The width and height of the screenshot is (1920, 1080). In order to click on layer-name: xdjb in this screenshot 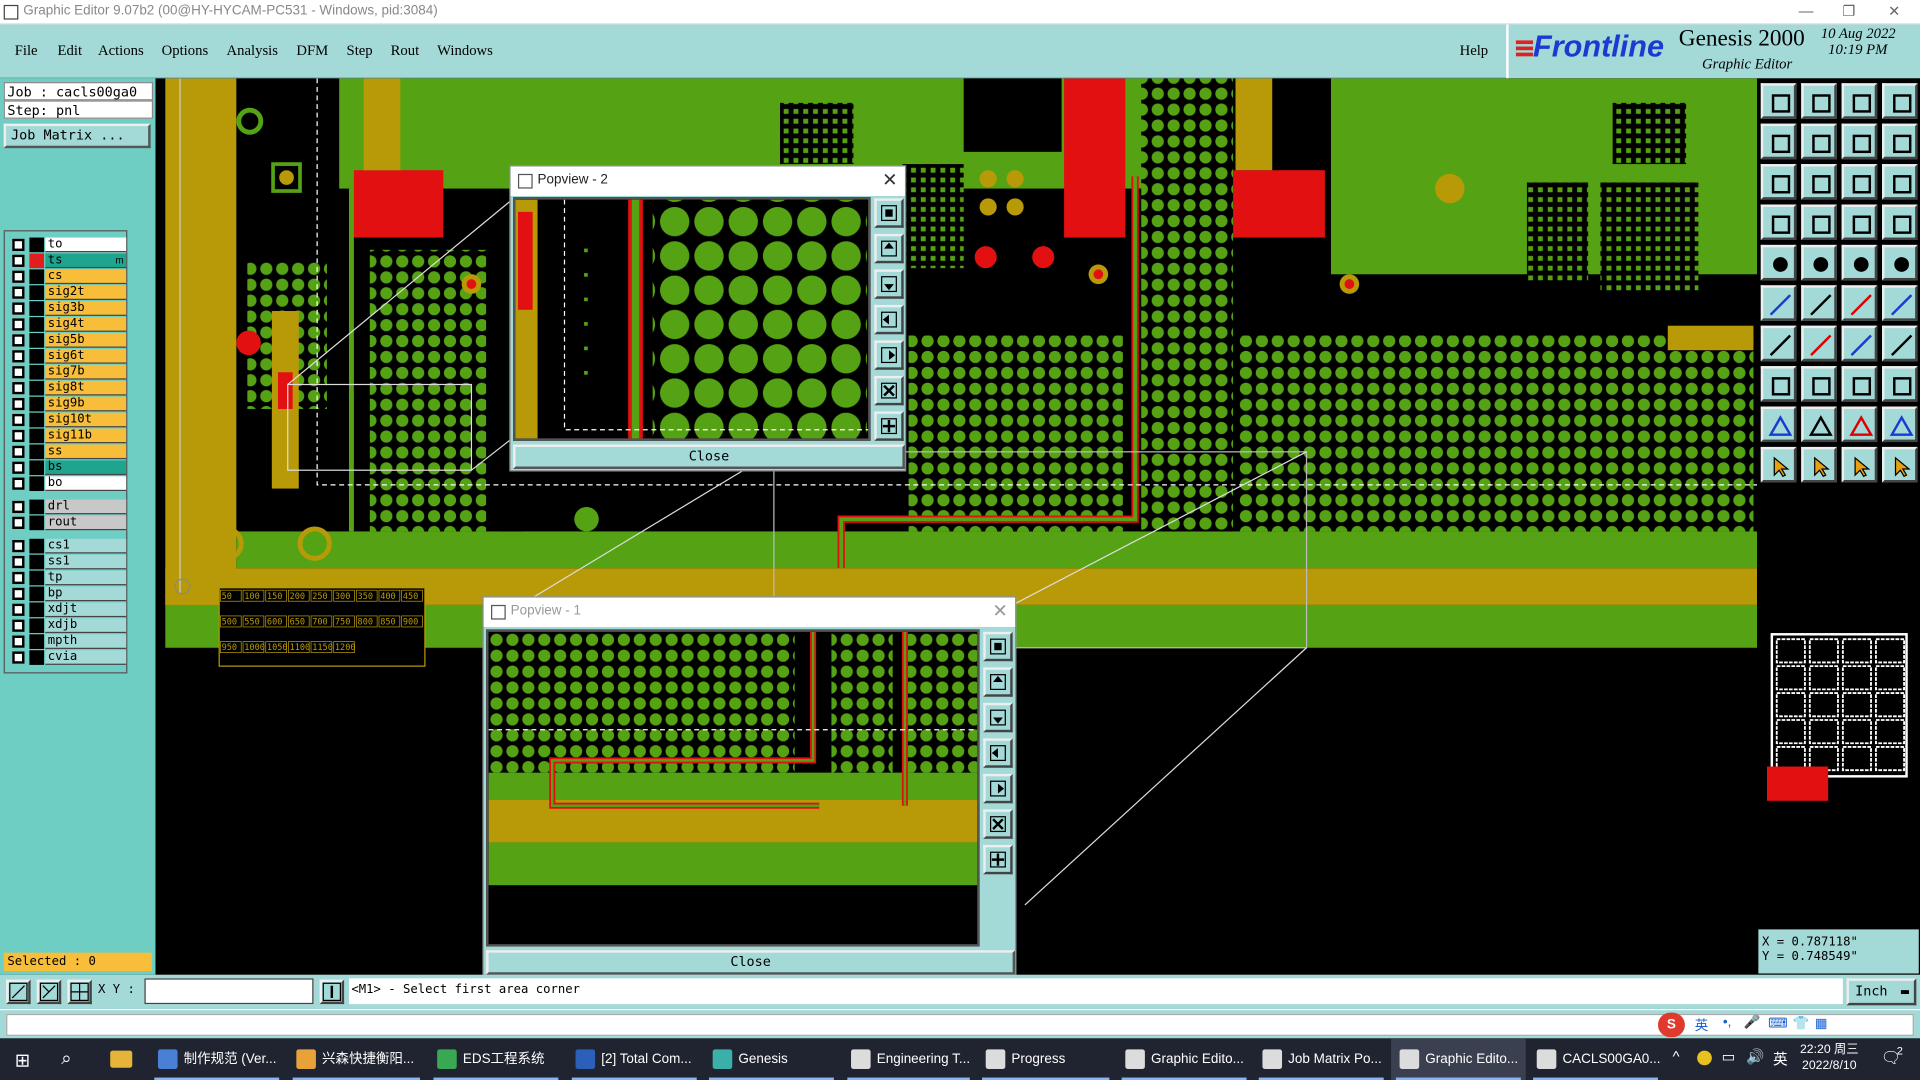, I will do `click(86, 626)`.